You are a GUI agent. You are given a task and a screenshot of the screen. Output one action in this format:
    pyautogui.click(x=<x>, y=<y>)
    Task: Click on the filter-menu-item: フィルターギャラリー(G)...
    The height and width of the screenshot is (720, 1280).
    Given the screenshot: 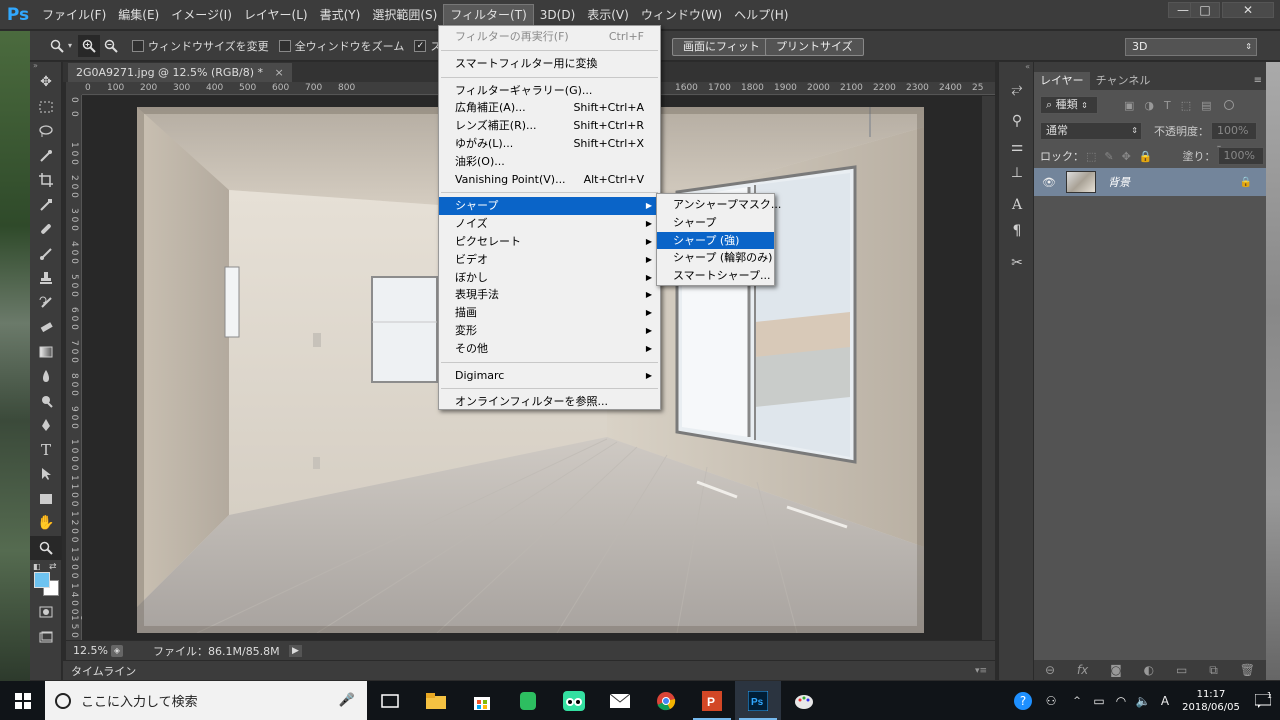 What is the action you would take?
    pyautogui.click(x=549, y=91)
    